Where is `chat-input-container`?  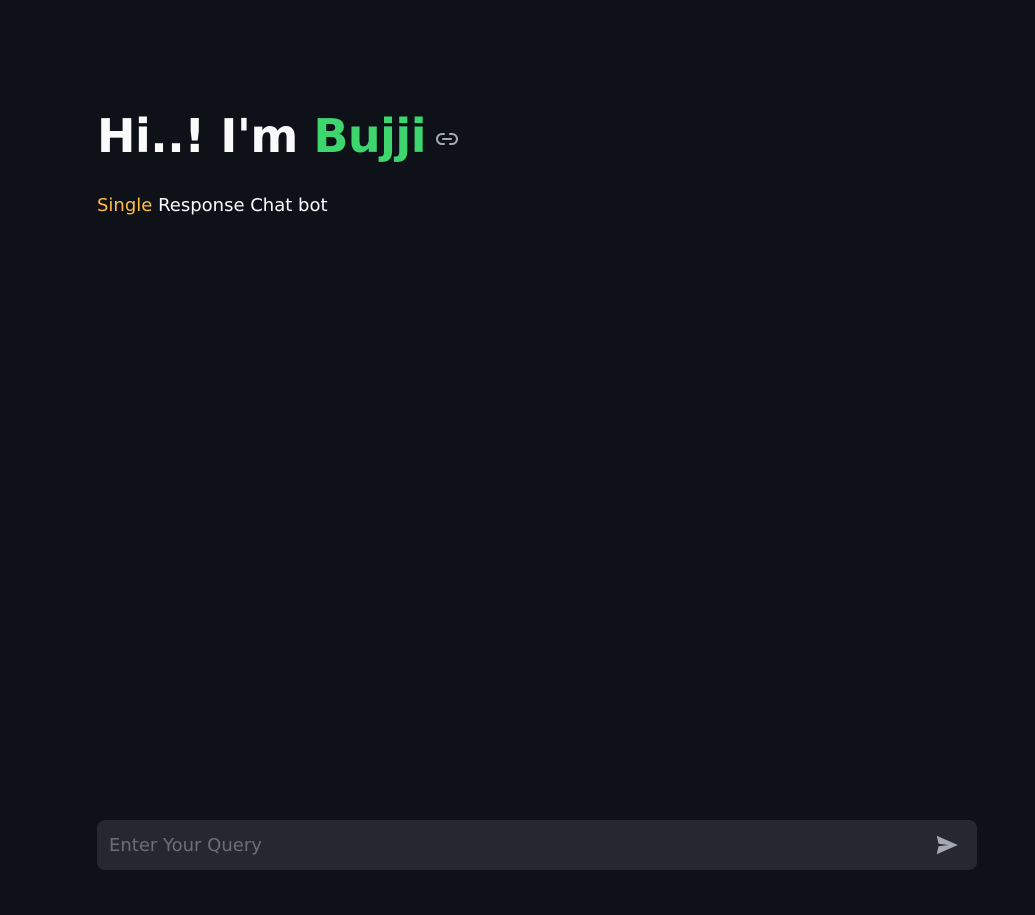 chat-input-container is located at coordinates (537, 845).